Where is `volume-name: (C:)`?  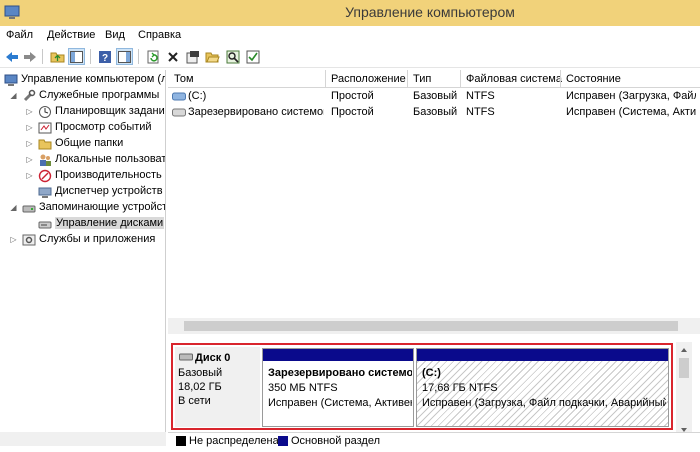
volume-name: (C:) is located at coordinates (197, 96).